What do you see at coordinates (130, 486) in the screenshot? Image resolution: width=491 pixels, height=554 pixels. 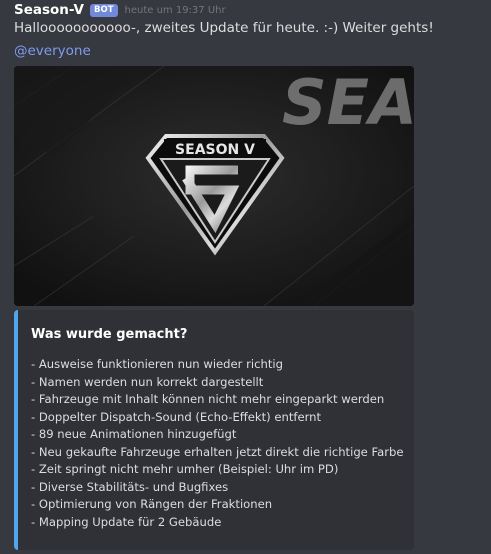 I see `changelog-item: - Diverse Stabilitäts- und Bugfixes` at bounding box center [130, 486].